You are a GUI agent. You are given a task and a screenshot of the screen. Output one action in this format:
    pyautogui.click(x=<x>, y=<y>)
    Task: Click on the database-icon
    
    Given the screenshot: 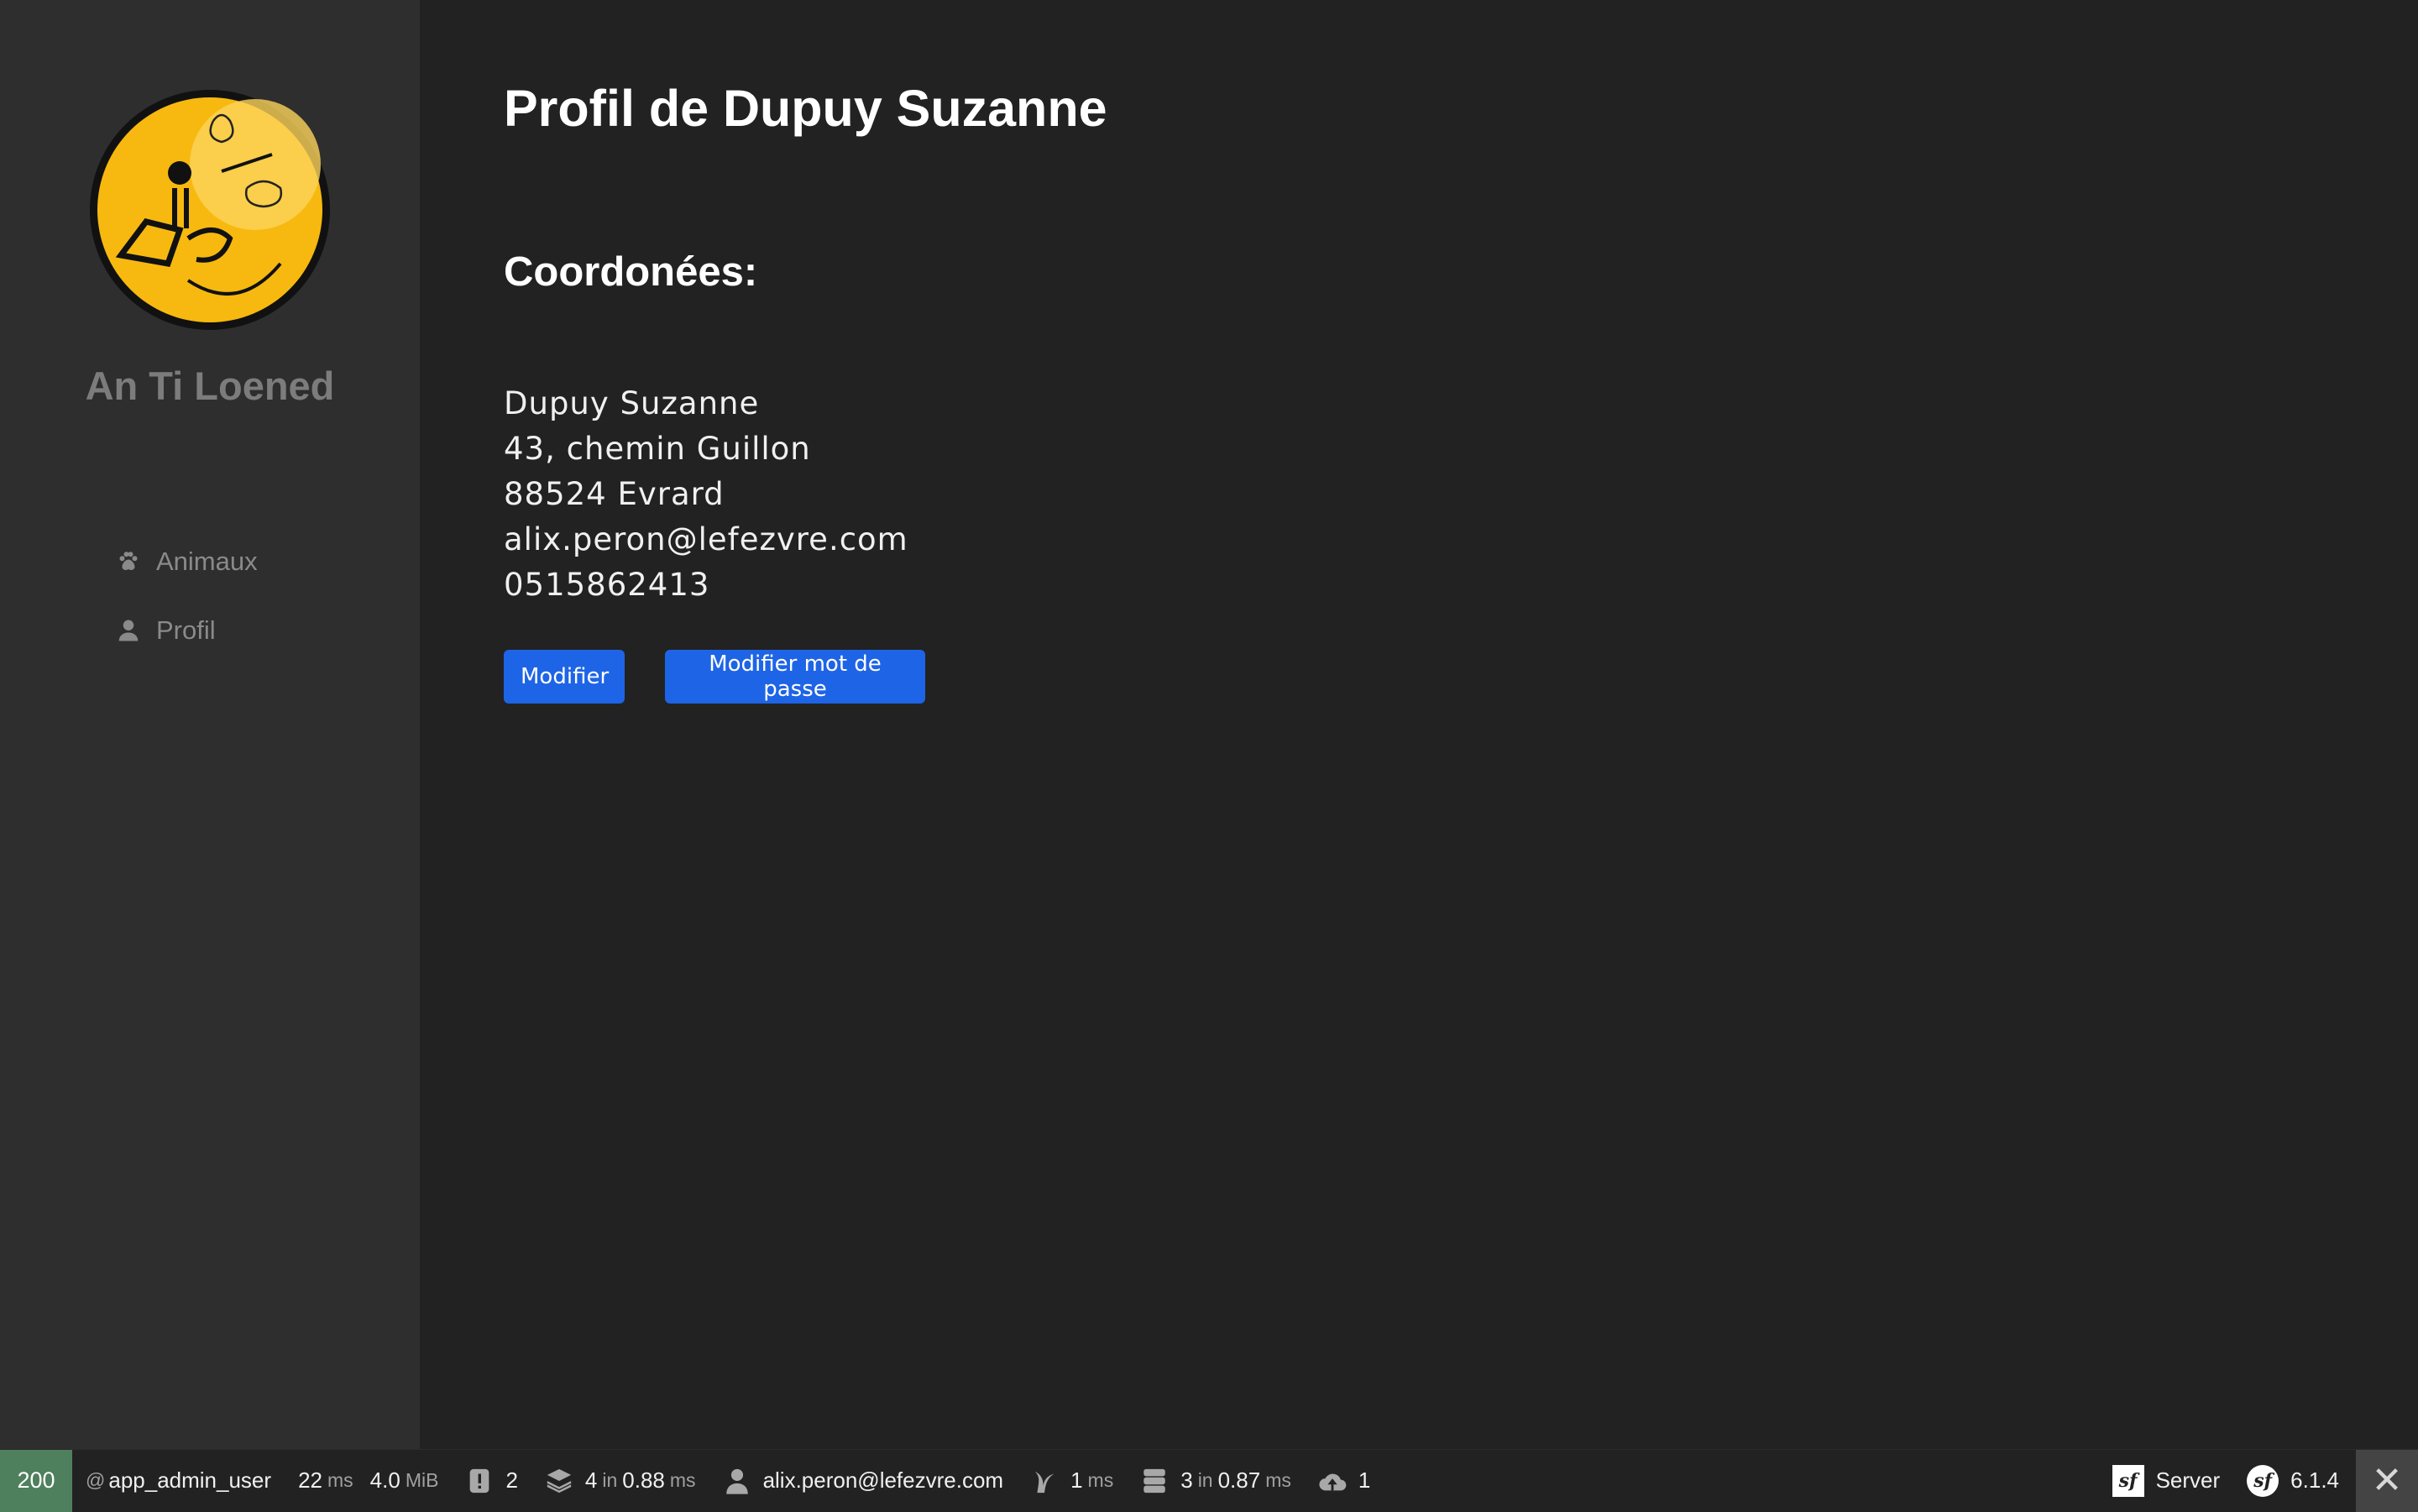 What is the action you would take?
    pyautogui.click(x=1154, y=1481)
    